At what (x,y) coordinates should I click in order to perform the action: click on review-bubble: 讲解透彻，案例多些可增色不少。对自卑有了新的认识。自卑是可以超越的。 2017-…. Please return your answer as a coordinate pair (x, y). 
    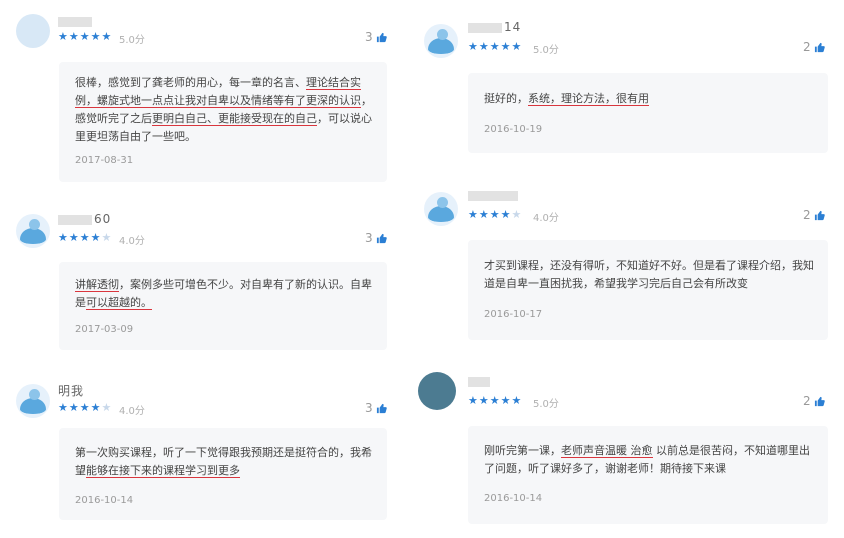
    Looking at the image, I should click on (223, 306).